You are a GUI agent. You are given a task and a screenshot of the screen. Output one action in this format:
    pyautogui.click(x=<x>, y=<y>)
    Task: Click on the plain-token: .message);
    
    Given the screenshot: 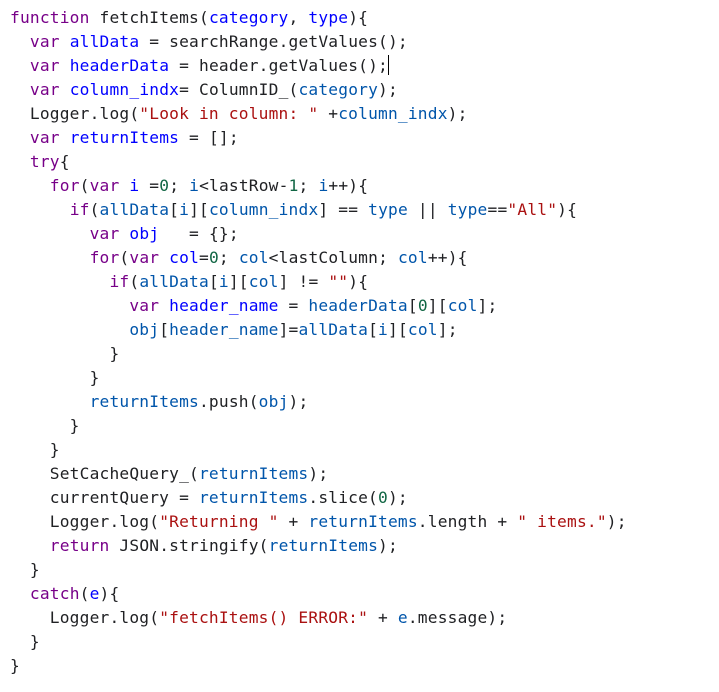 What is the action you would take?
    pyautogui.click(x=457, y=617)
    